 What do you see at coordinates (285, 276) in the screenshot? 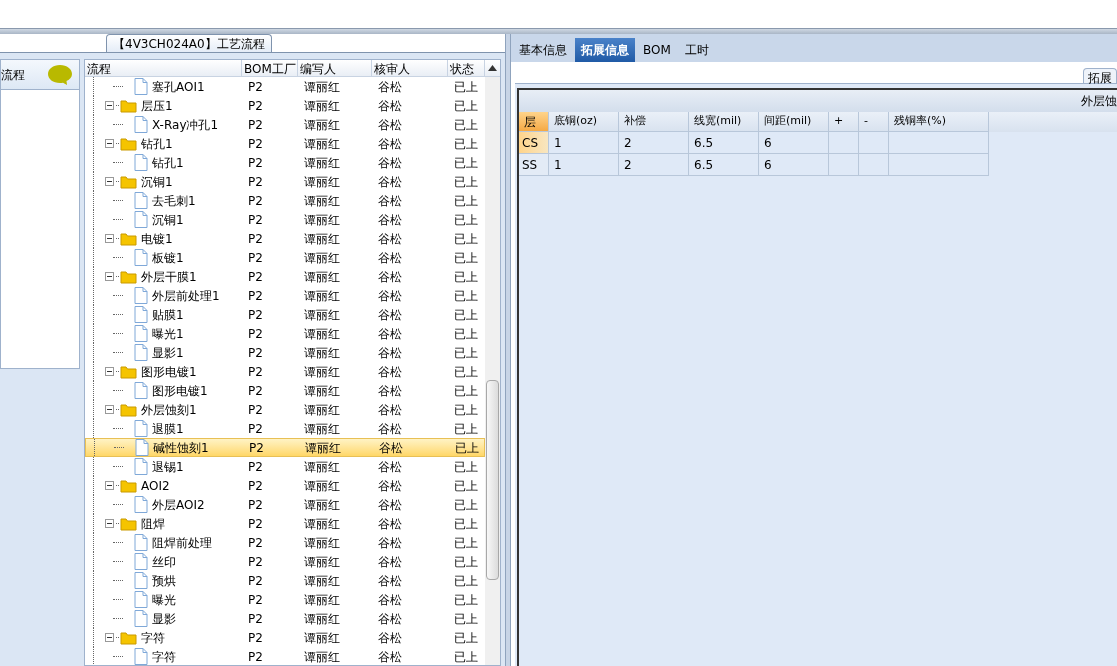
I see `tree-row: 外层干膜1 P2 谭丽红 谷松 已上` at bounding box center [285, 276].